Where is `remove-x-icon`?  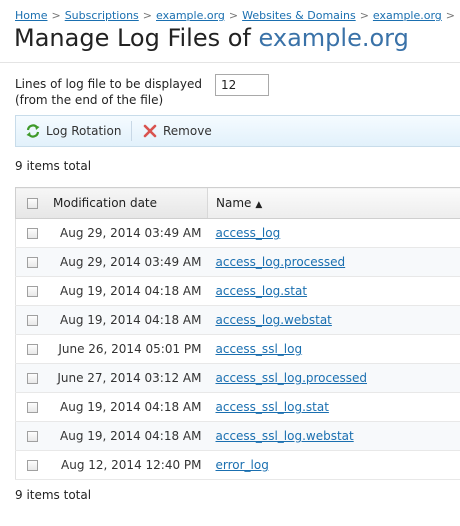
remove-x-icon is located at coordinates (150, 131).